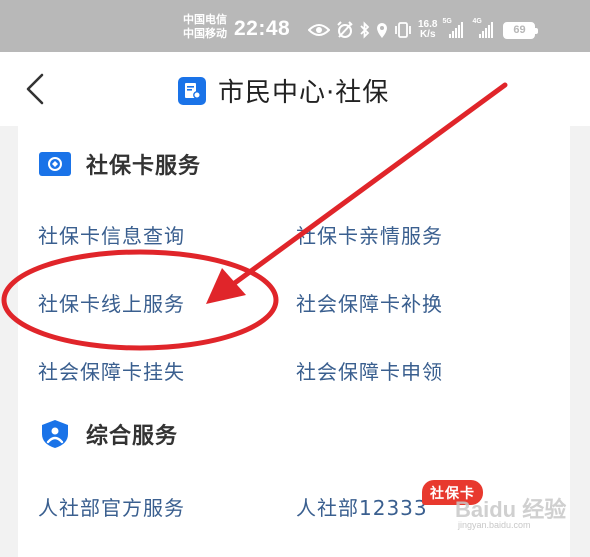 This screenshot has height=557, width=590. I want to click on section-header-general: 综合服务, so click(108, 434).